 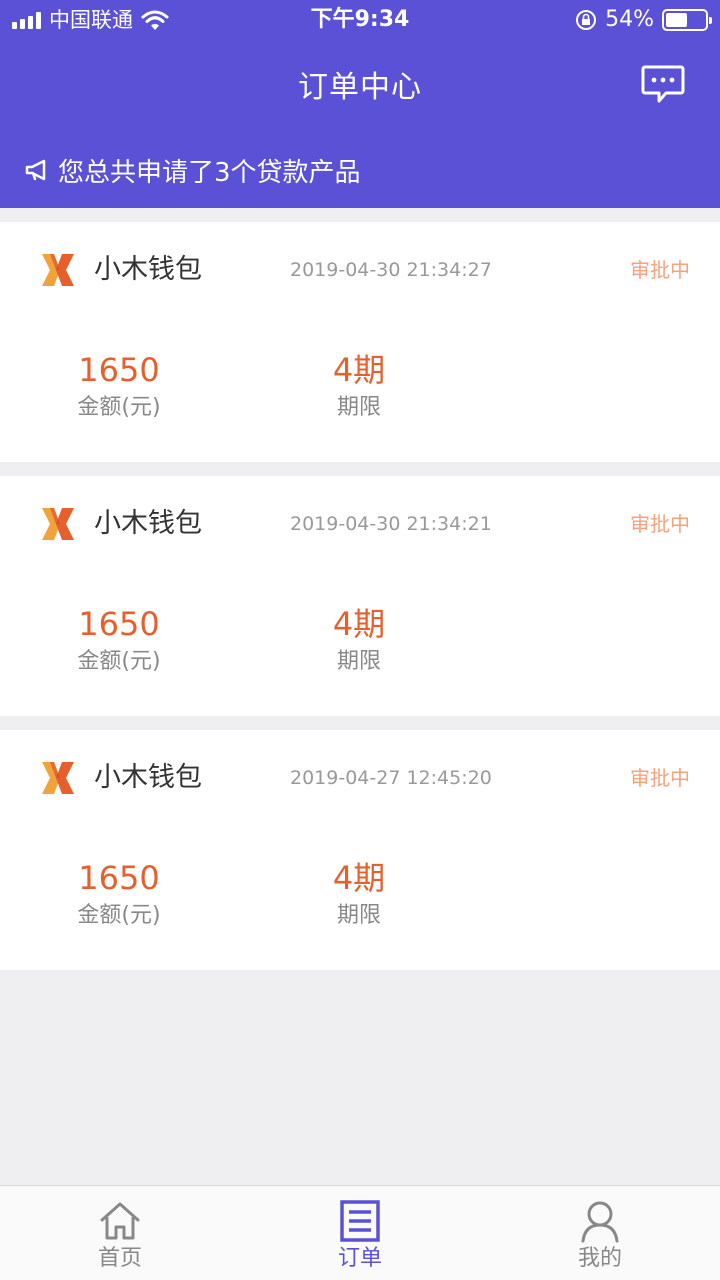 I want to click on tab-home: 首页, so click(x=120, y=1233).